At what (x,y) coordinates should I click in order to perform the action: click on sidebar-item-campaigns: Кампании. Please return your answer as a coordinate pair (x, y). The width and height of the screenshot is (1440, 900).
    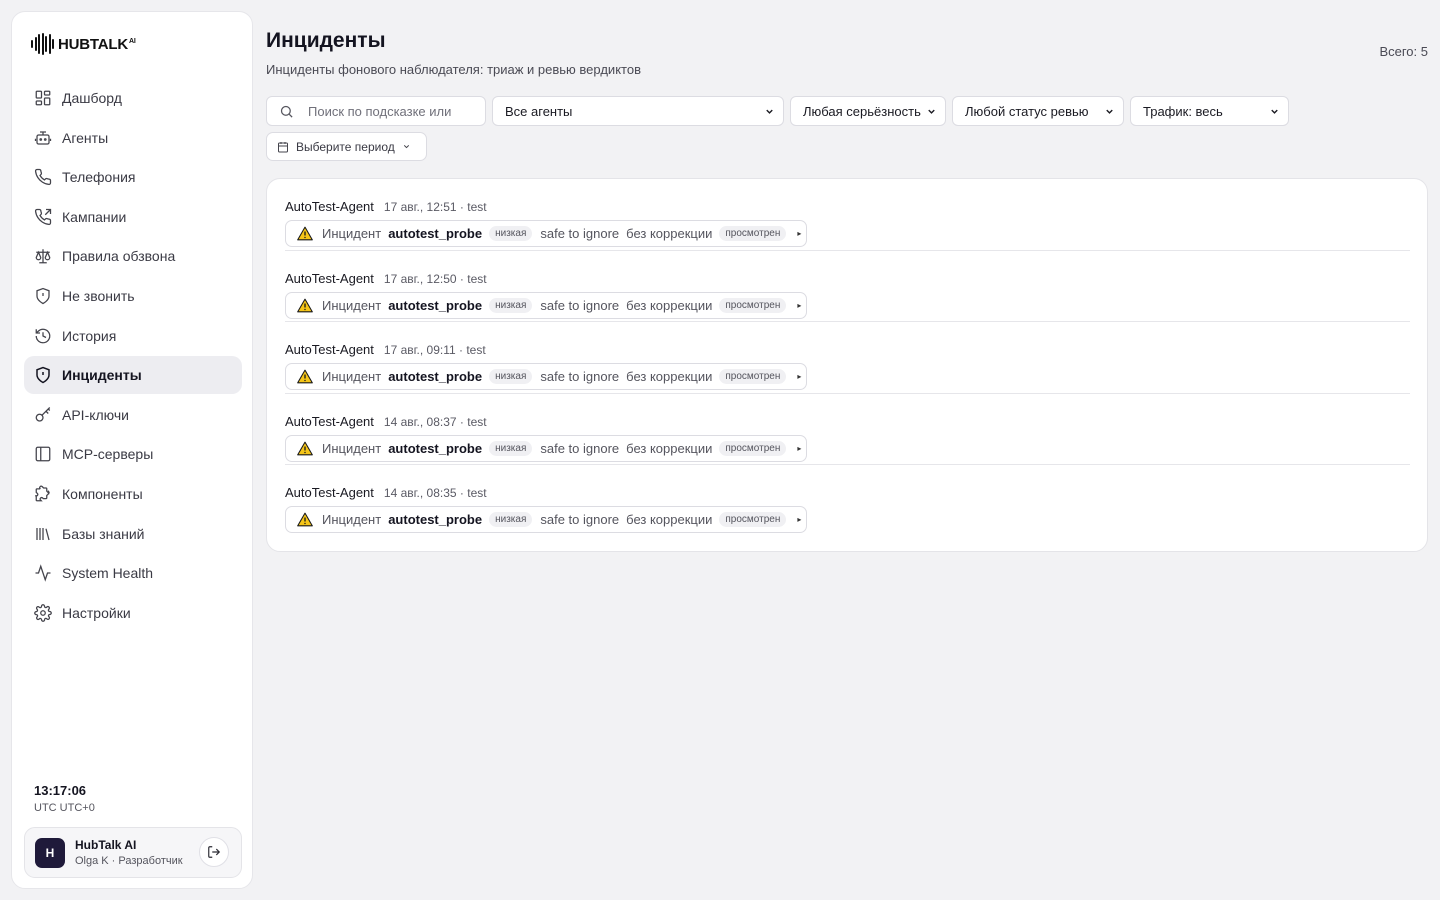
    Looking at the image, I should click on (133, 217).